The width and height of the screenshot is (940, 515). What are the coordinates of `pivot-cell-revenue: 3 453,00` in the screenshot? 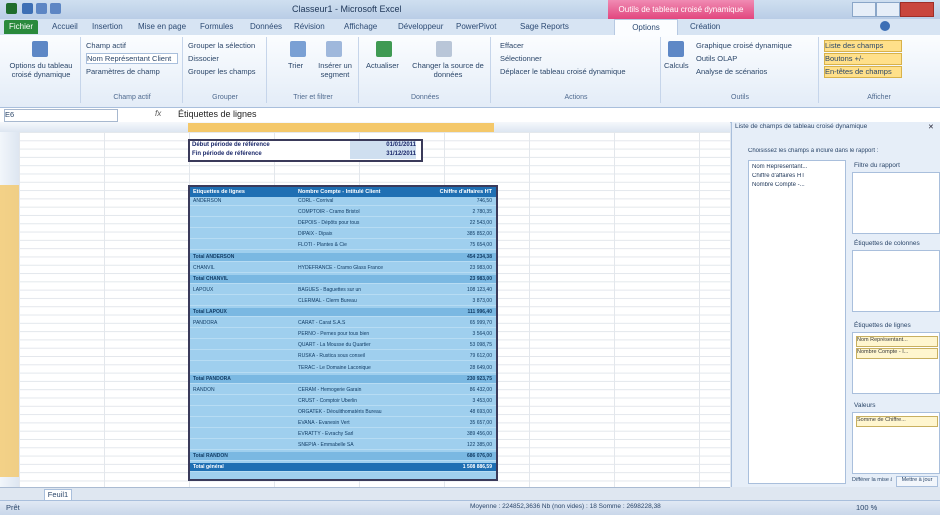 It's located at (482, 400).